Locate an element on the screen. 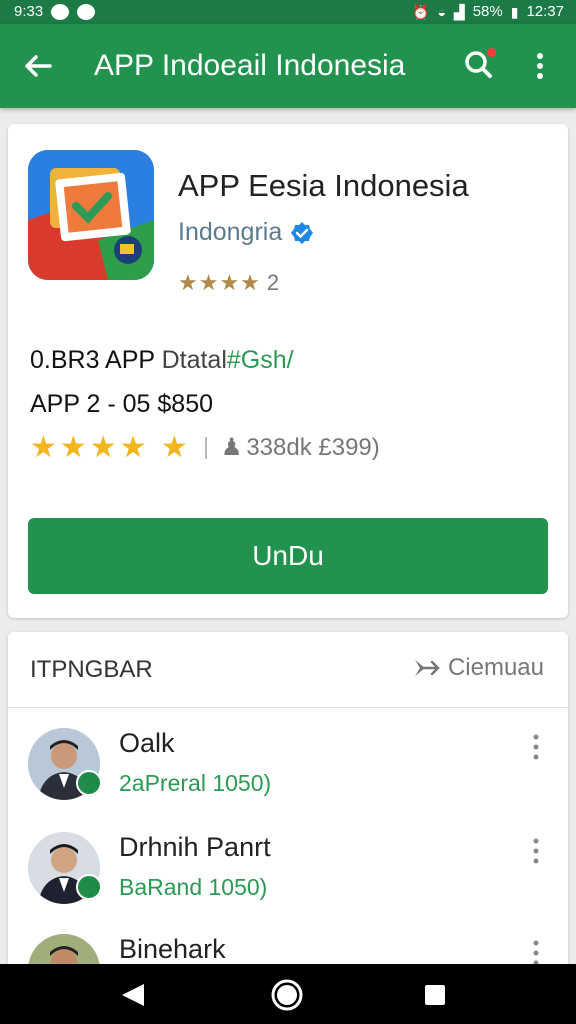 Image resolution: width=576 pixels, height=1024 pixels. app-bar: APP Indoeail Indonesia is located at coordinates (288, 66).